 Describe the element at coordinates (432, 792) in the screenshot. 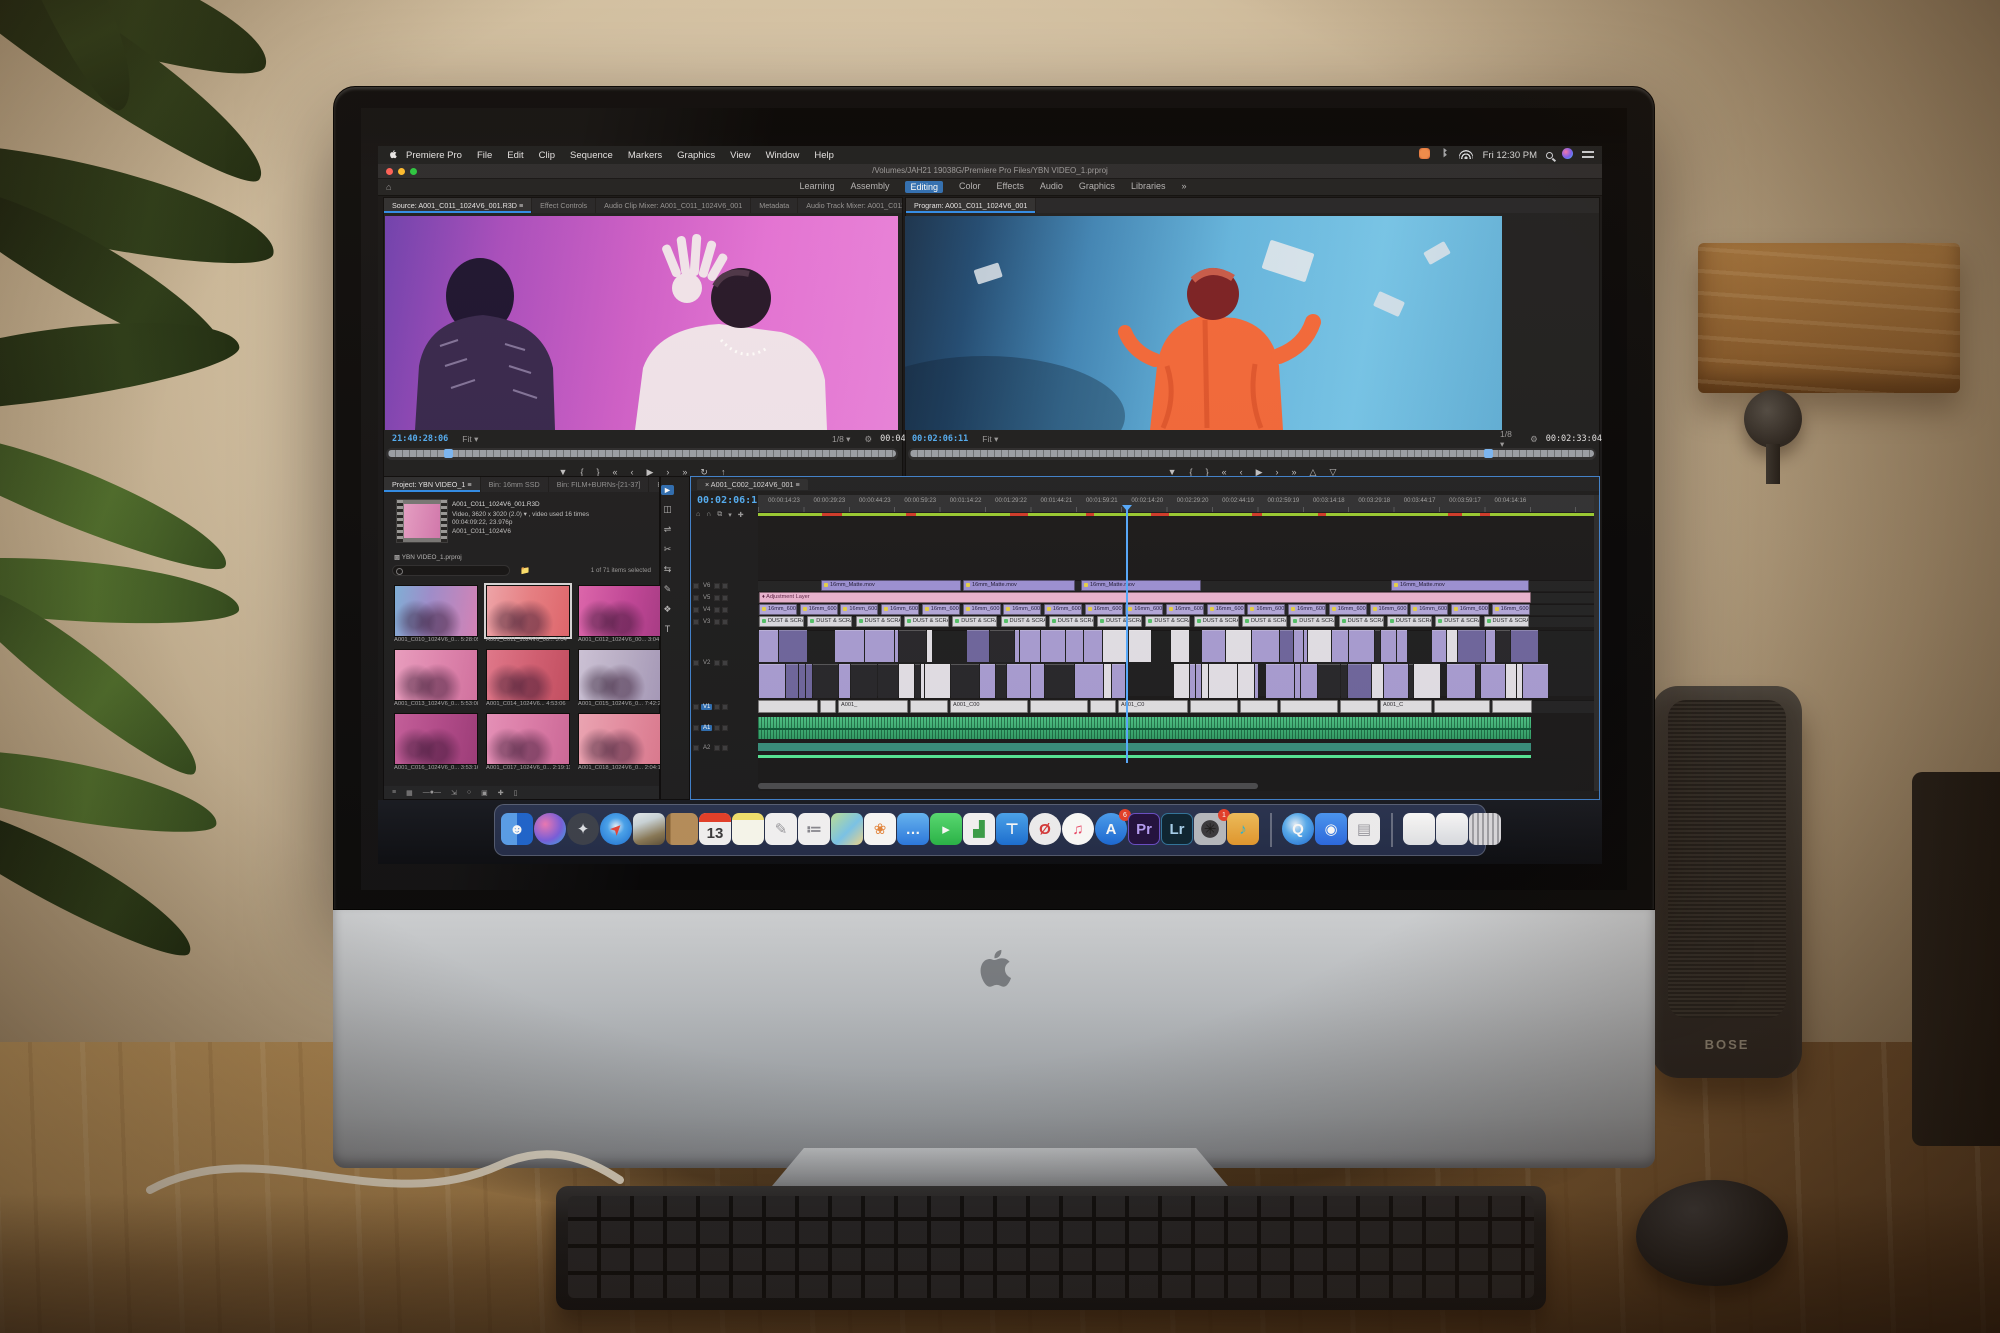

I see `zoom-slider-icon: —●—` at that location.